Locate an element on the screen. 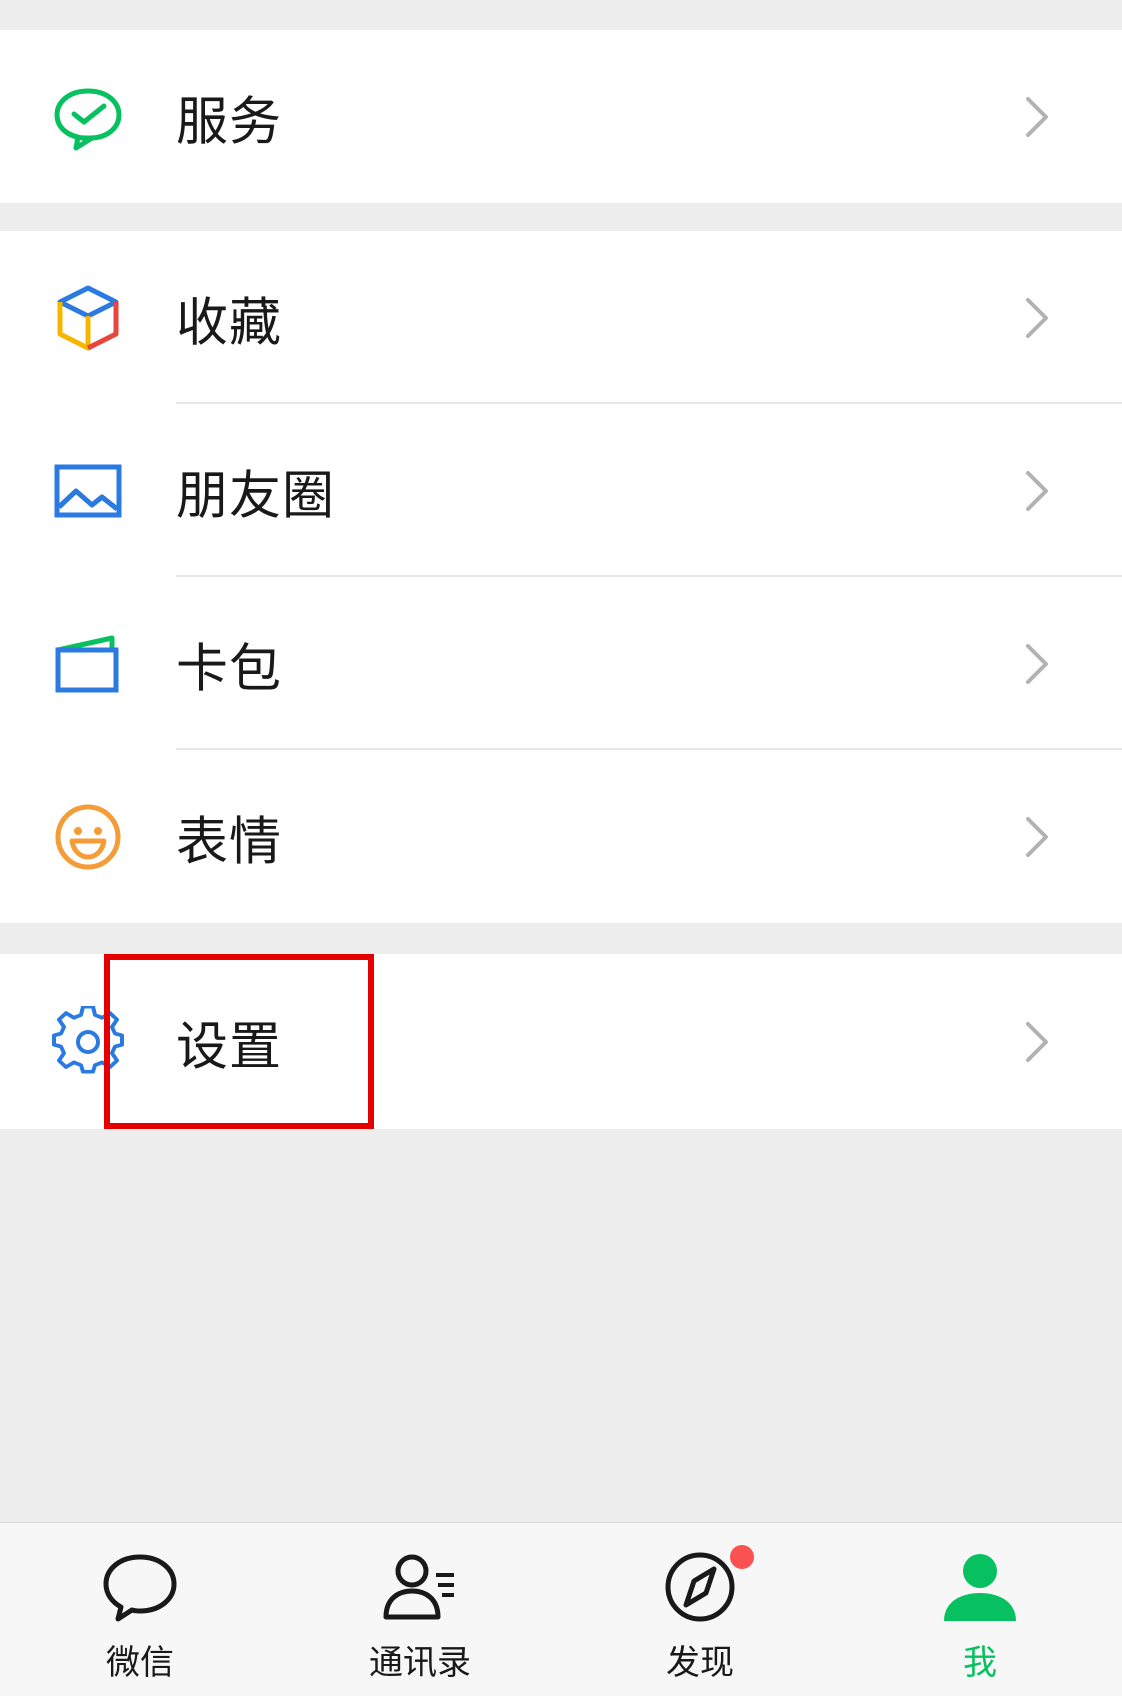  favorites-cube-icon is located at coordinates (88, 318).